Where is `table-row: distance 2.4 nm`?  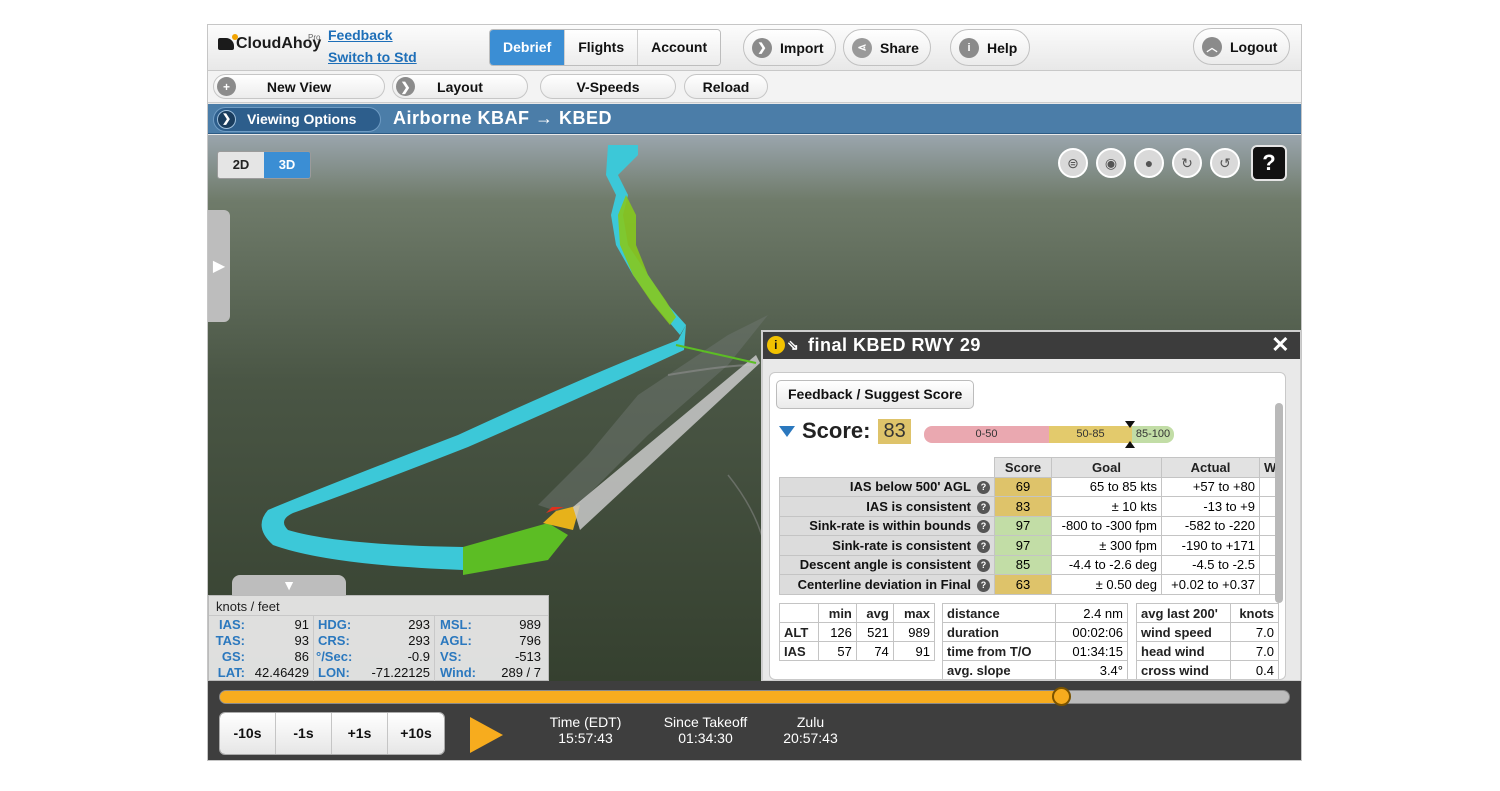
table-row: distance 2.4 nm is located at coordinates (1035, 613).